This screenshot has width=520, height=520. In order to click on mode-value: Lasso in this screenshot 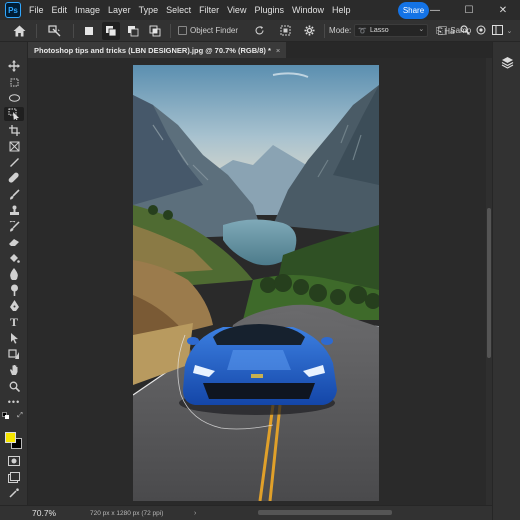, I will do `click(379, 30)`.